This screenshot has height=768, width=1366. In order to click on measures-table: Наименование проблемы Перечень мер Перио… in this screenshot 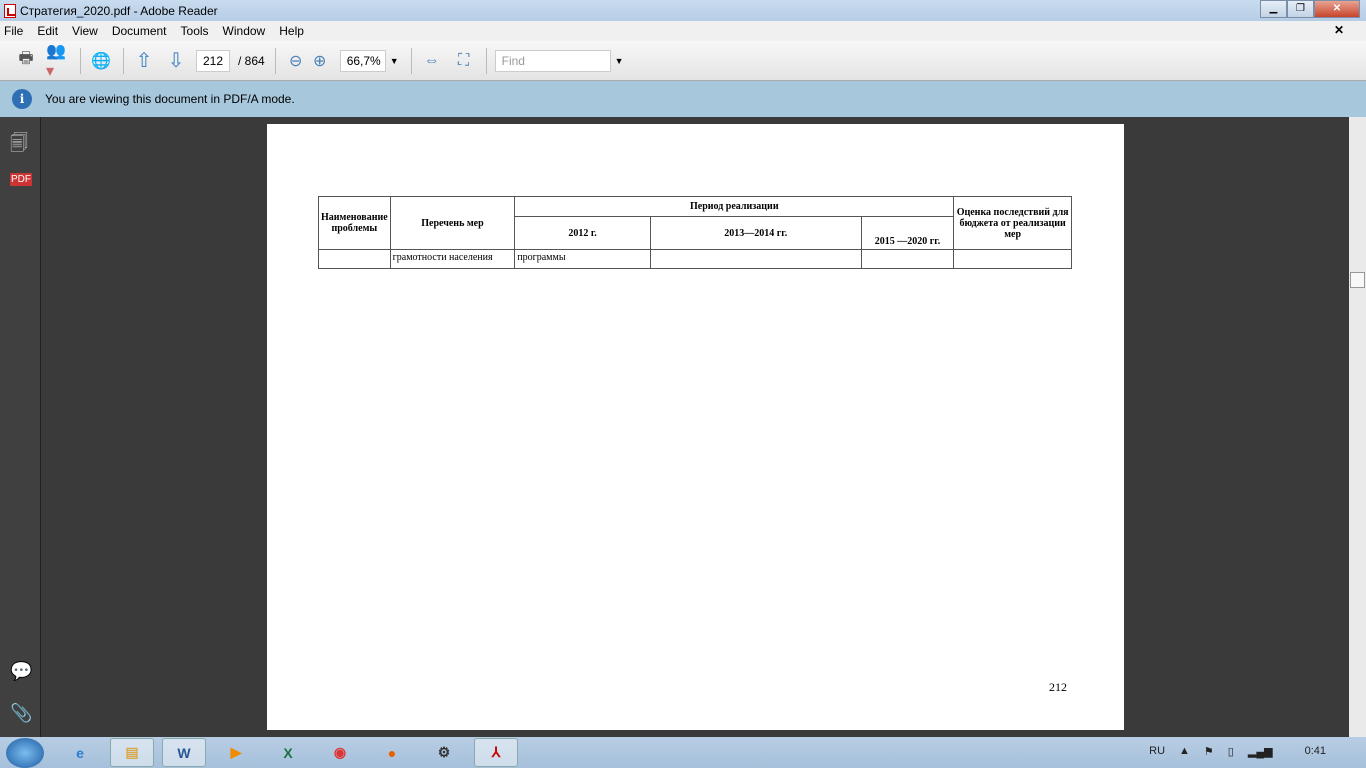, I will do `click(695, 232)`.